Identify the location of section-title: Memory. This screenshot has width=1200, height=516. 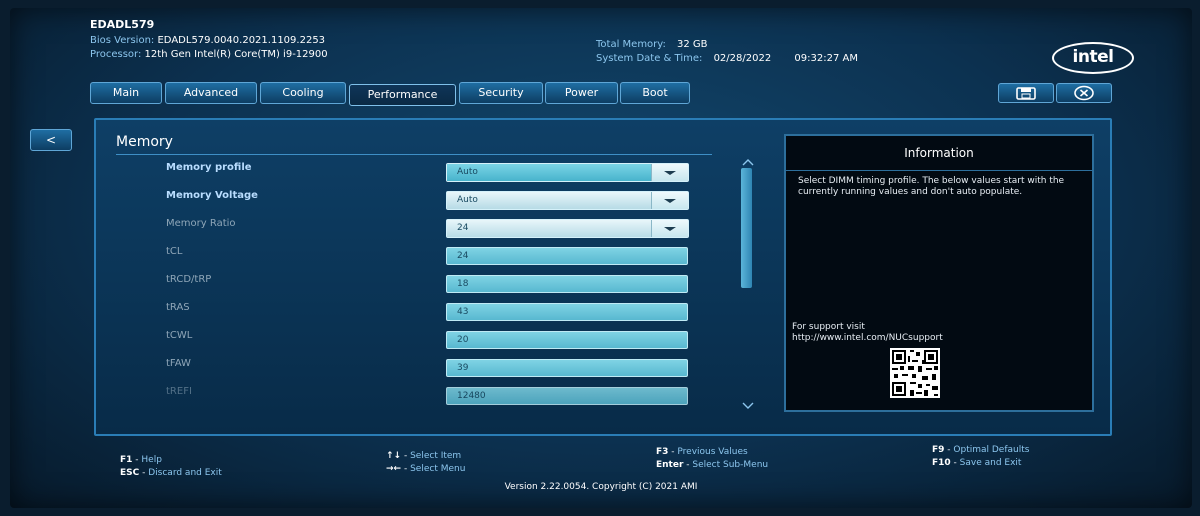
(144, 142).